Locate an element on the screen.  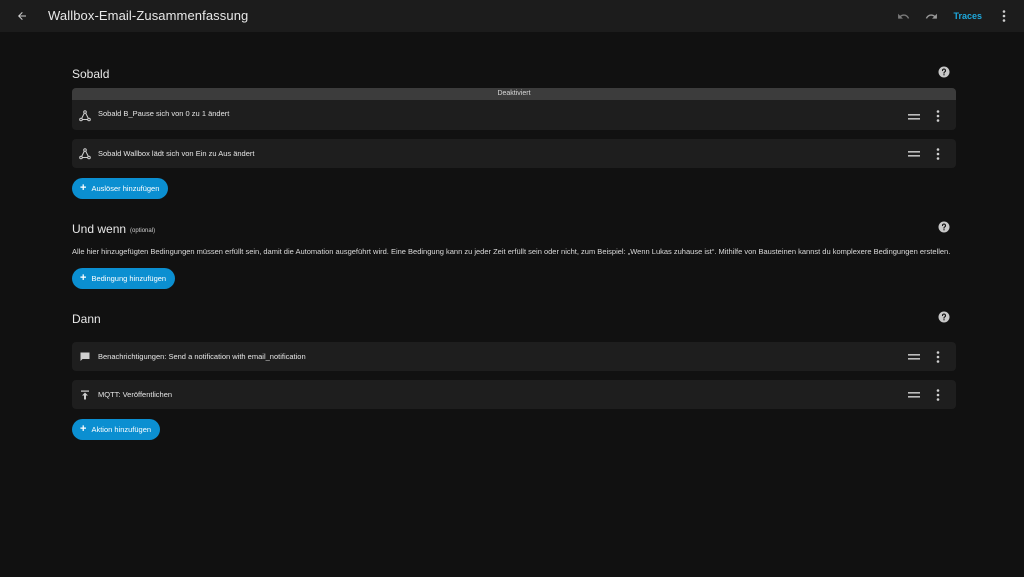
undo-icon is located at coordinates (904, 16).